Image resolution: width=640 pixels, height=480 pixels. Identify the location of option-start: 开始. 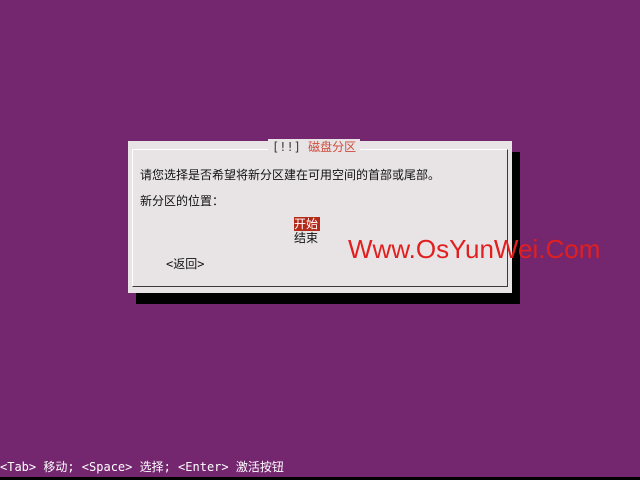
(307, 224).